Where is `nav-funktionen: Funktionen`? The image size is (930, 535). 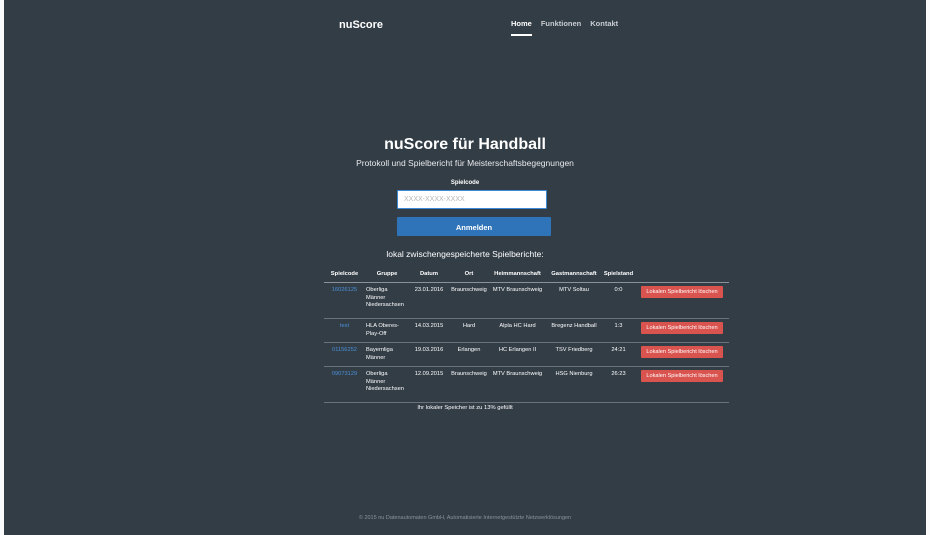
nav-funktionen: Funktionen is located at coordinates (561, 27).